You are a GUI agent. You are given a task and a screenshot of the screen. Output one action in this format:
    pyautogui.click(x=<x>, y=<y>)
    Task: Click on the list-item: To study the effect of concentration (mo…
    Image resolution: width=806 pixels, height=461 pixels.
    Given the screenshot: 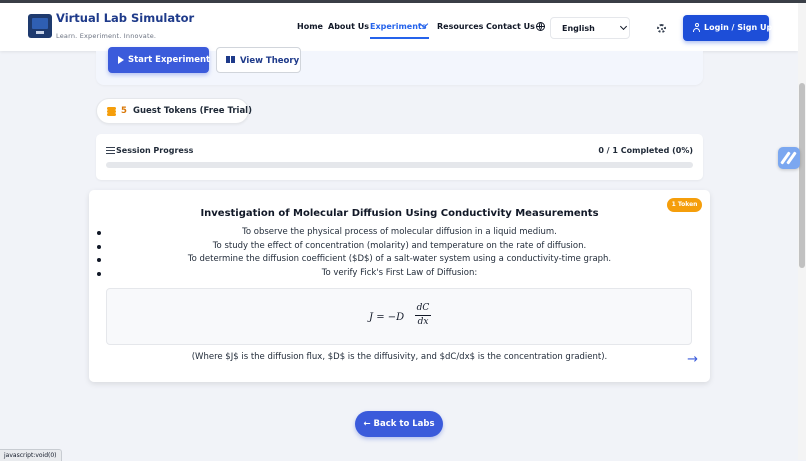 What is the action you would take?
    pyautogui.click(x=399, y=248)
    